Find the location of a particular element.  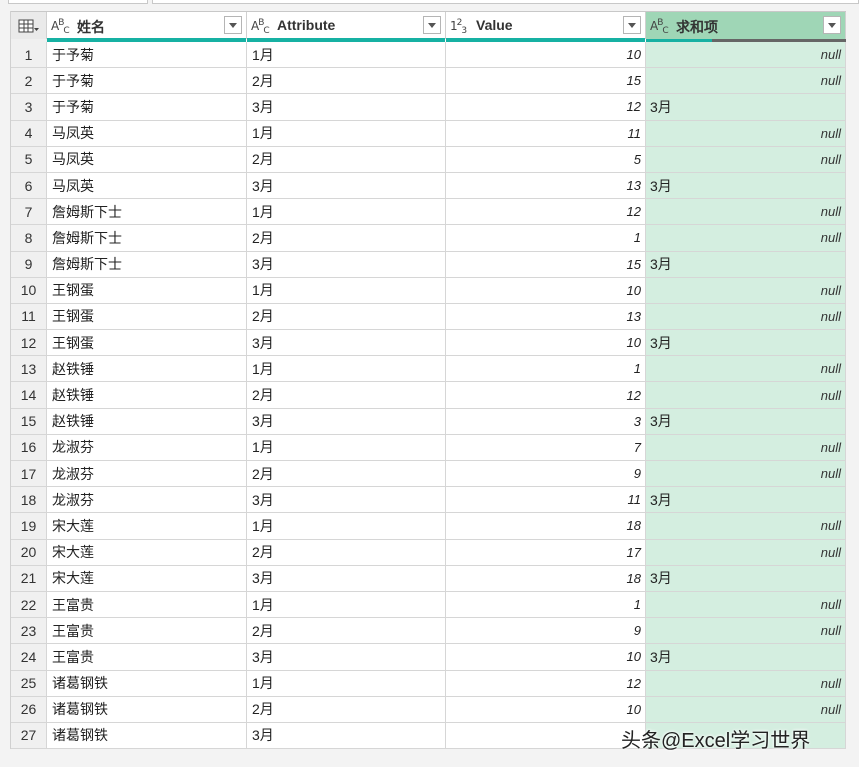

table-row: 16 龙淑芬 1月 7 null is located at coordinates (428, 447).